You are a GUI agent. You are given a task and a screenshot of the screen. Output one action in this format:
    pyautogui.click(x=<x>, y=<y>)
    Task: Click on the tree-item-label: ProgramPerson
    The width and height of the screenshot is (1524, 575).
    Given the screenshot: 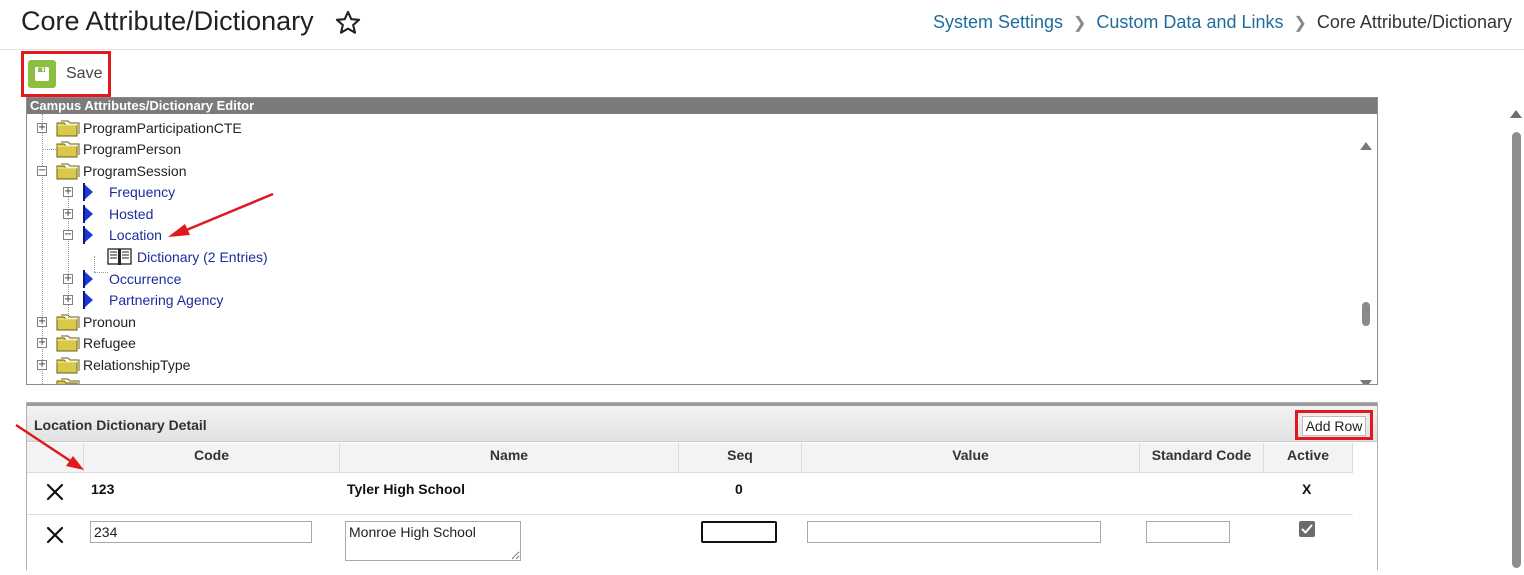 What is the action you would take?
    pyautogui.click(x=132, y=149)
    